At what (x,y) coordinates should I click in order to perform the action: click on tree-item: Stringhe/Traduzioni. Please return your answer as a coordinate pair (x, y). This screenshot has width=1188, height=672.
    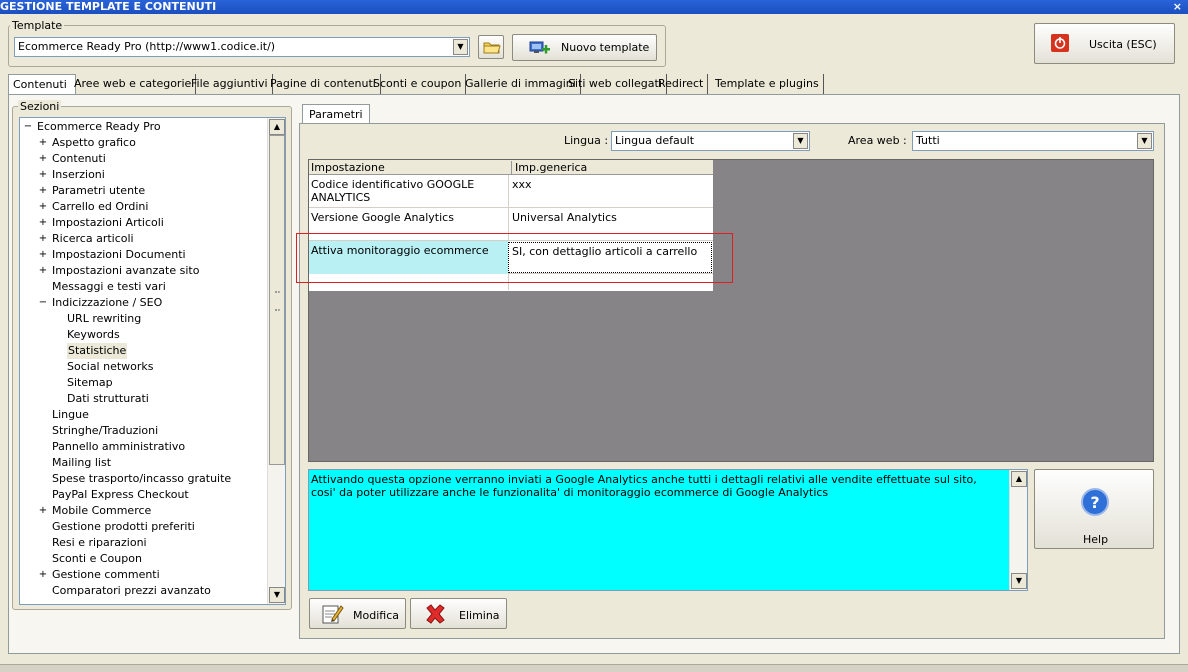
    Looking at the image, I should click on (105, 431).